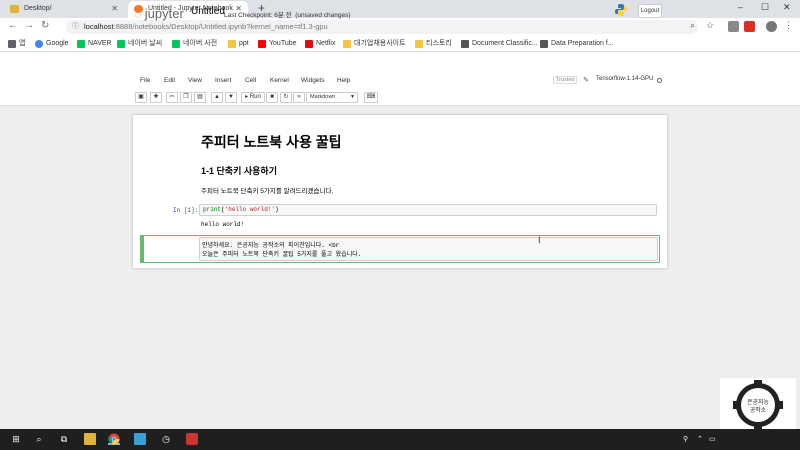 This screenshot has width=800, height=450. I want to click on menu-kernel: Kernel, so click(279, 80).